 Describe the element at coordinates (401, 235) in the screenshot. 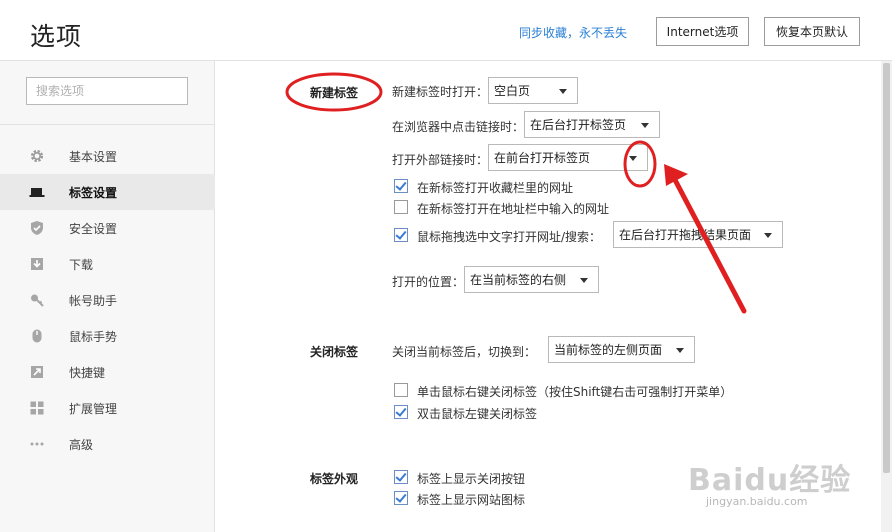

I see `drag-search-checkbox` at that location.